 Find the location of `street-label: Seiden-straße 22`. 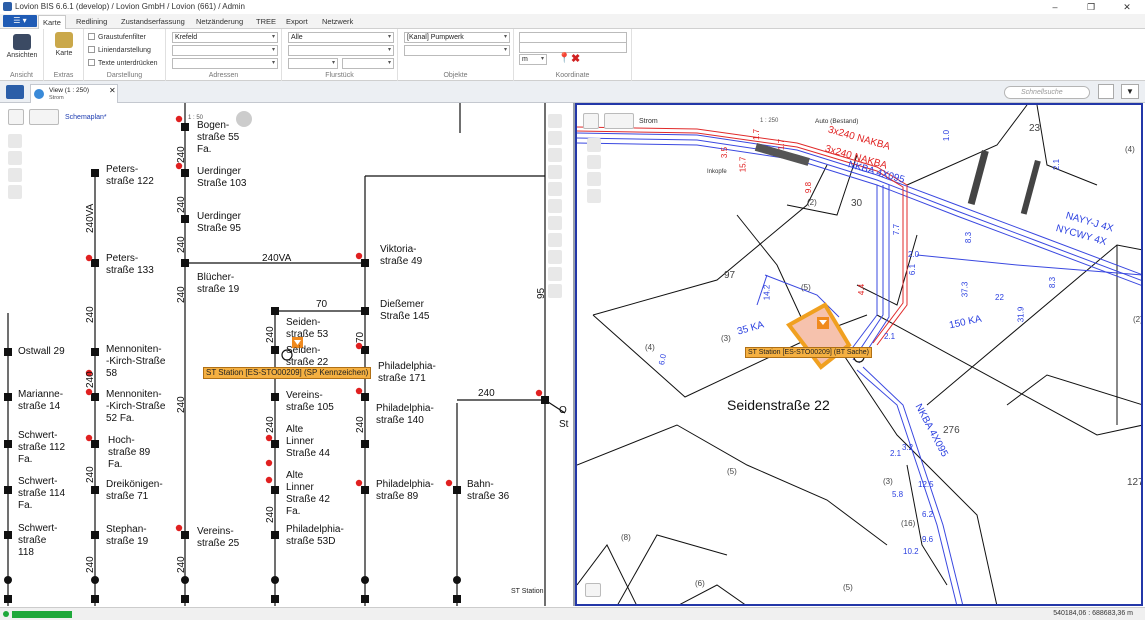

street-label: Seiden-straße 22 is located at coordinates (307, 357).